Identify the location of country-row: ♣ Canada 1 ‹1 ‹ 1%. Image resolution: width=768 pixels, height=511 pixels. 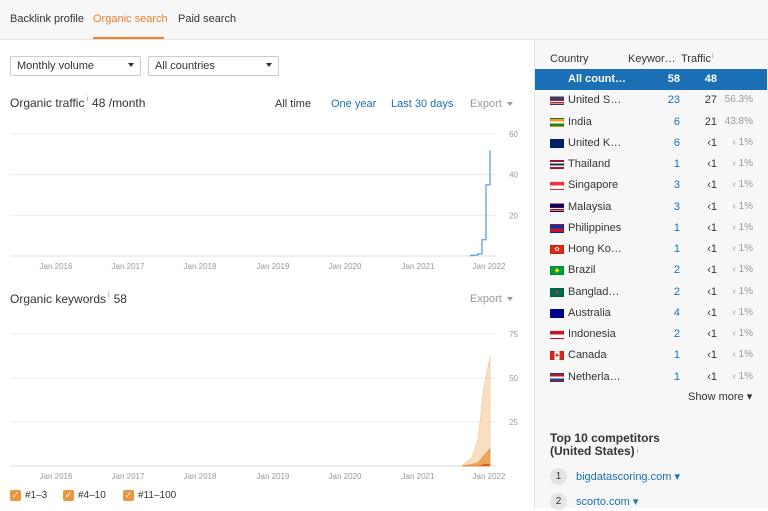
(651, 355).